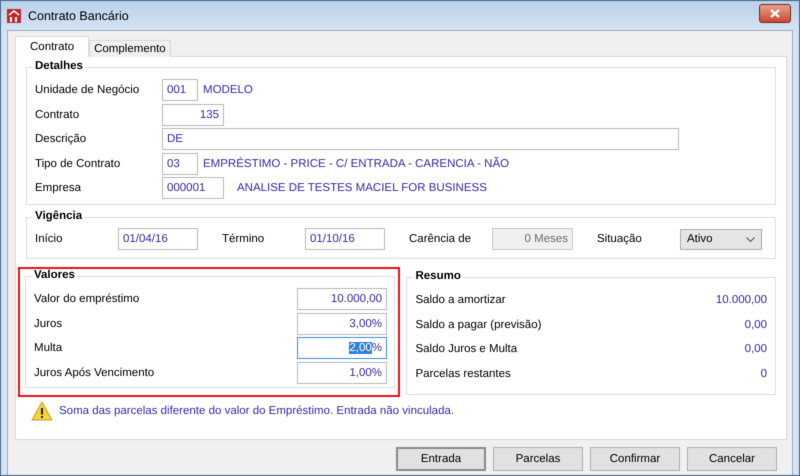  What do you see at coordinates (61, 139) in the screenshot?
I see `field-label: Descrição` at bounding box center [61, 139].